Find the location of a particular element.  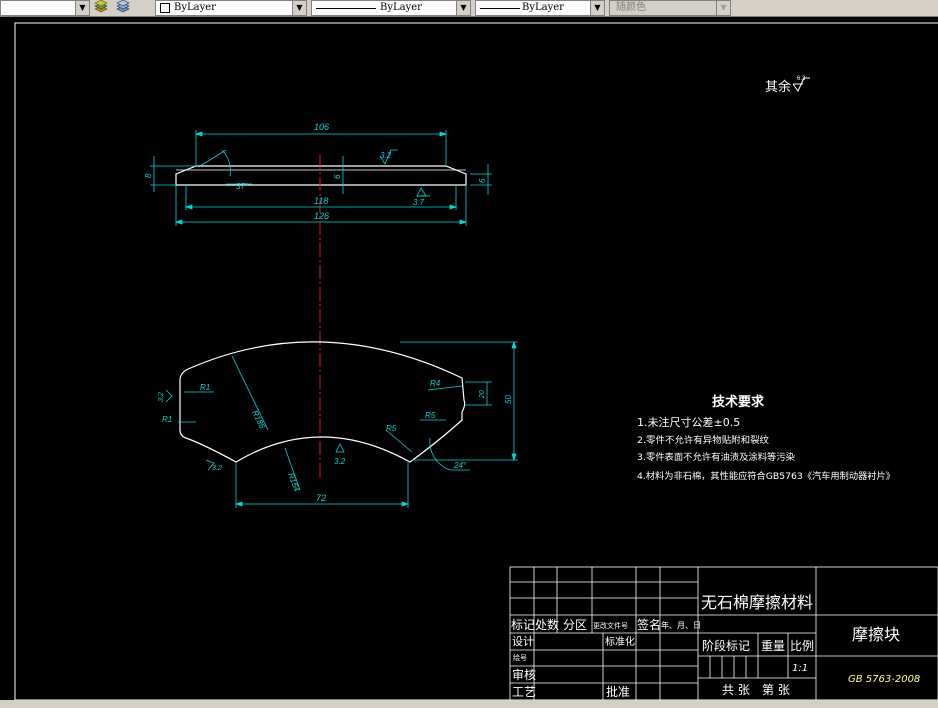

tb-change-doc: 更改文件号 is located at coordinates (610, 625).